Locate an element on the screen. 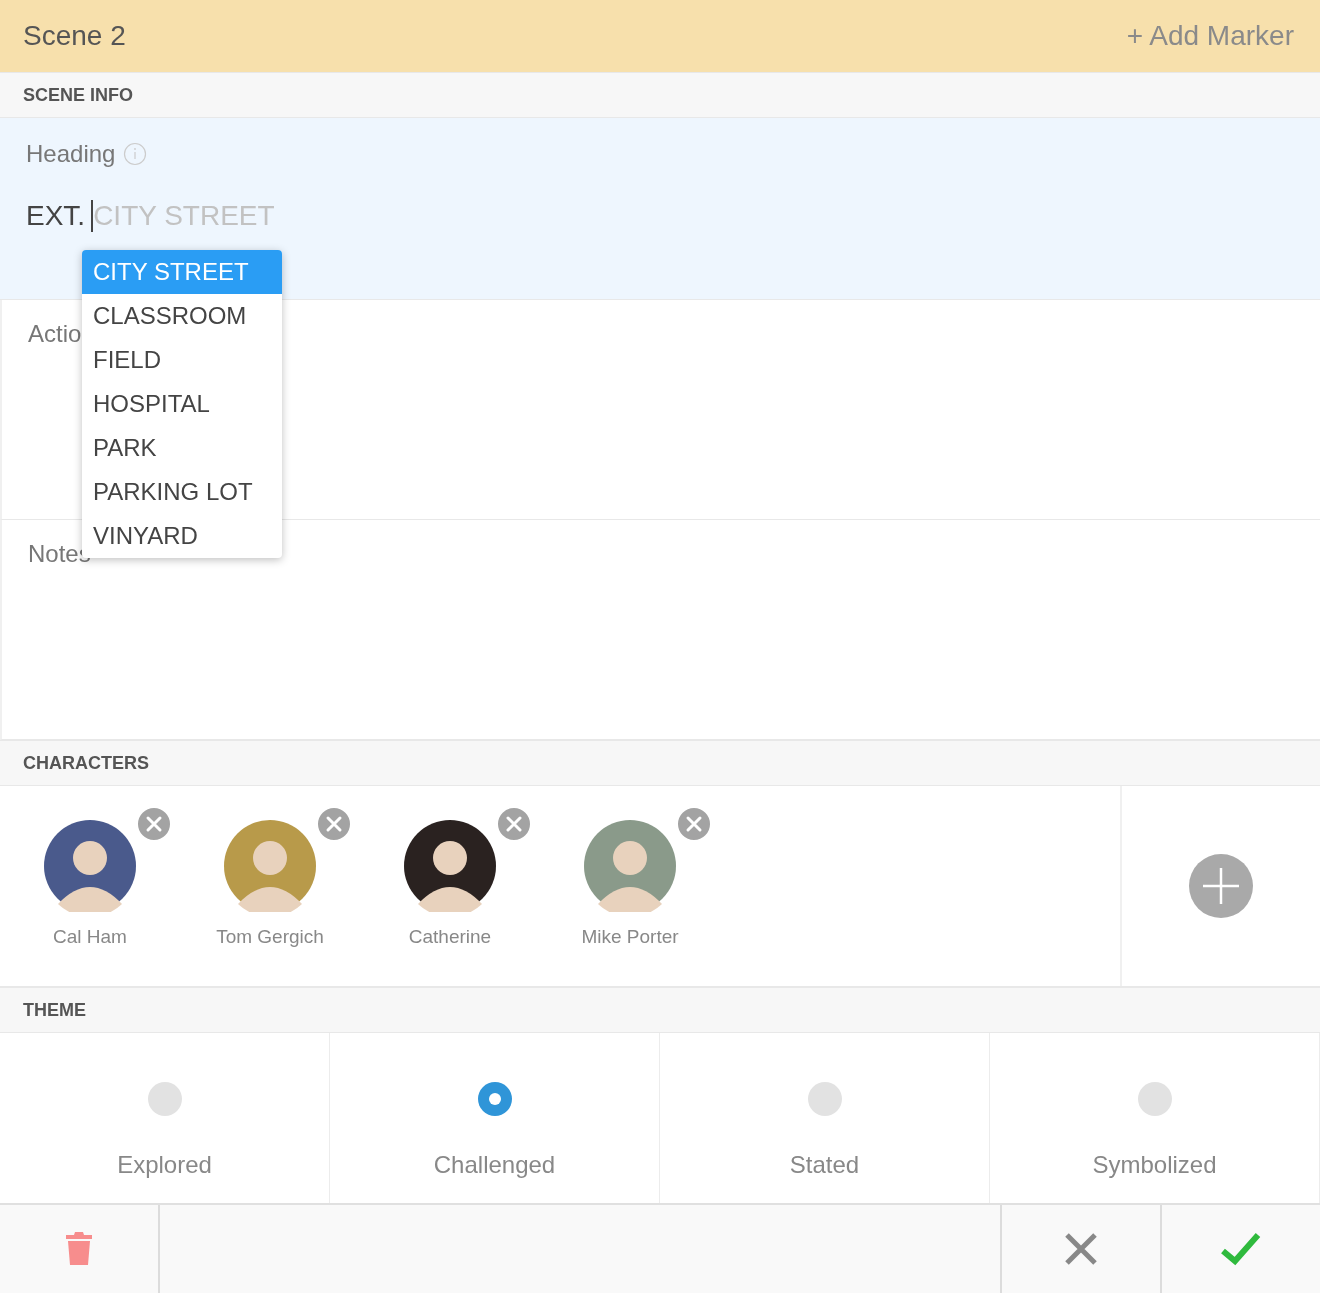  character-name: Cal Ham is located at coordinates (90, 937).